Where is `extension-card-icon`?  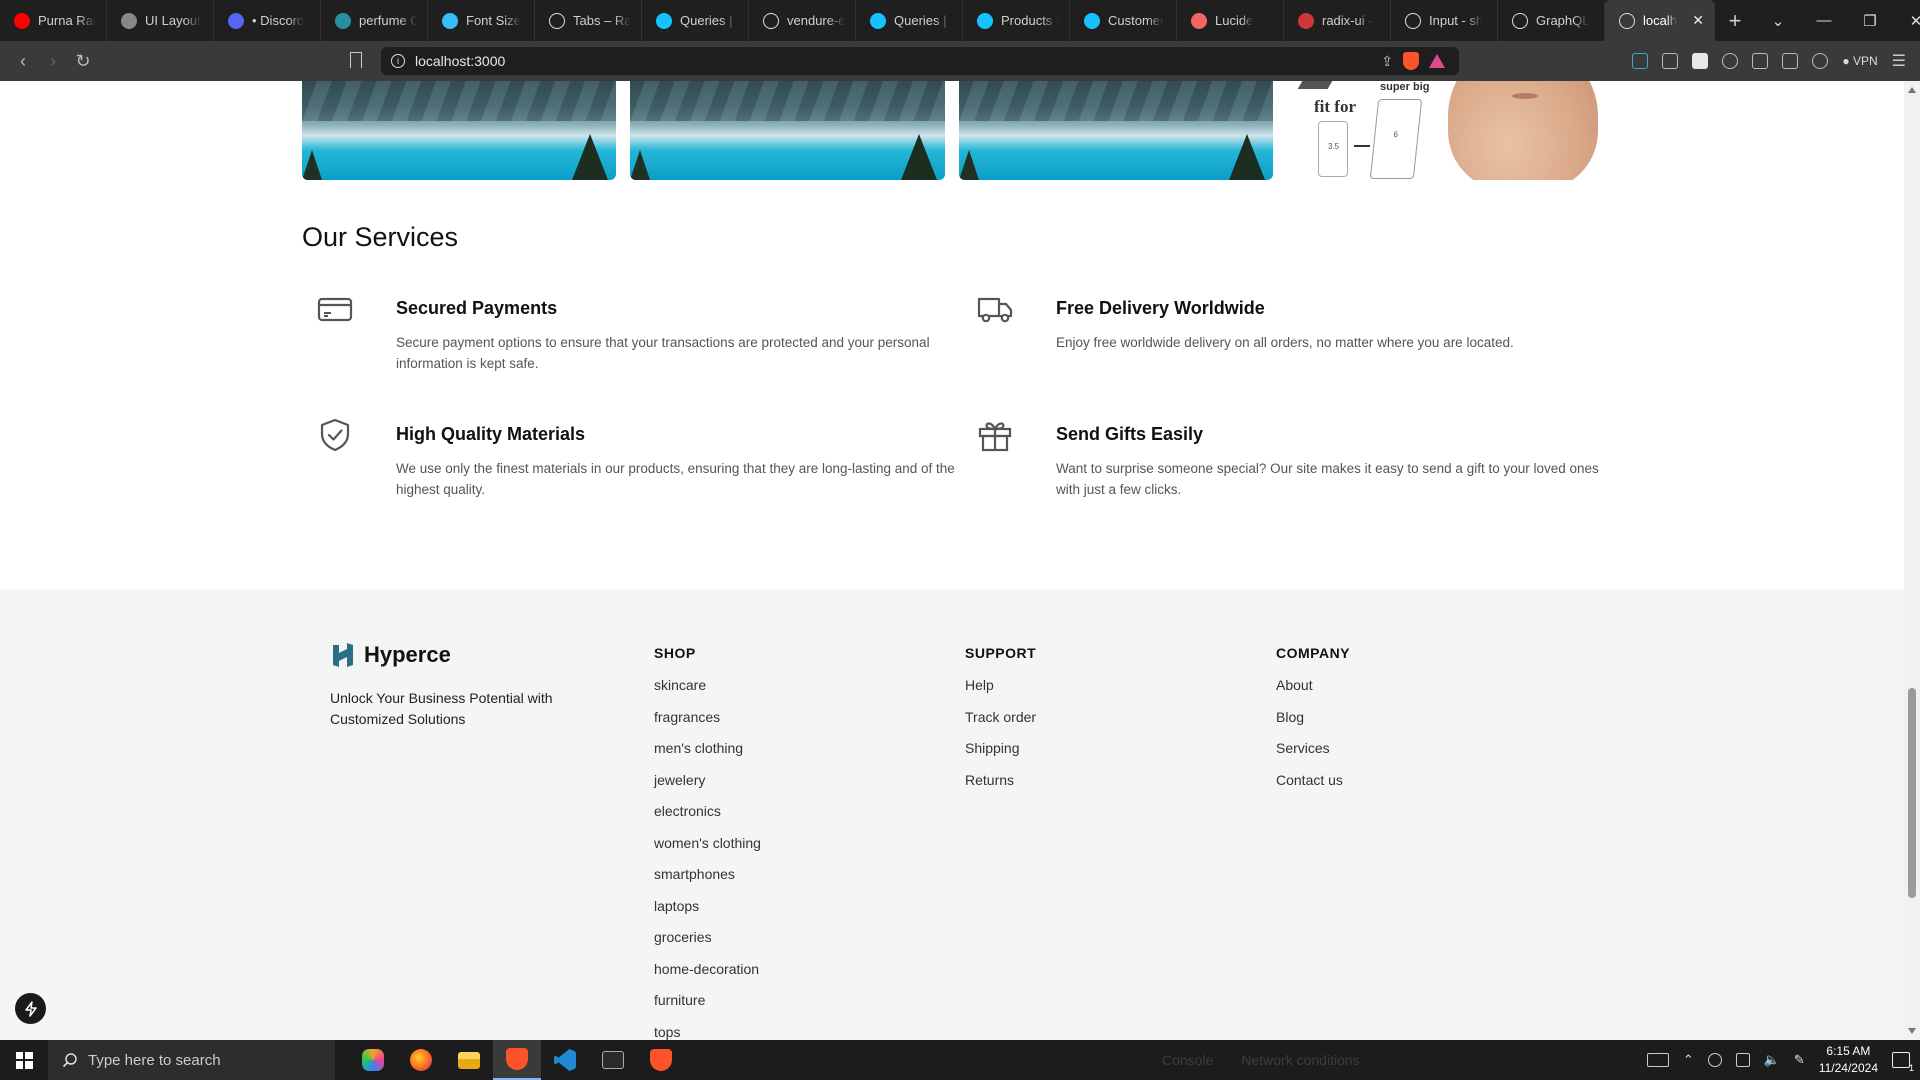 extension-card-icon is located at coordinates (1700, 61).